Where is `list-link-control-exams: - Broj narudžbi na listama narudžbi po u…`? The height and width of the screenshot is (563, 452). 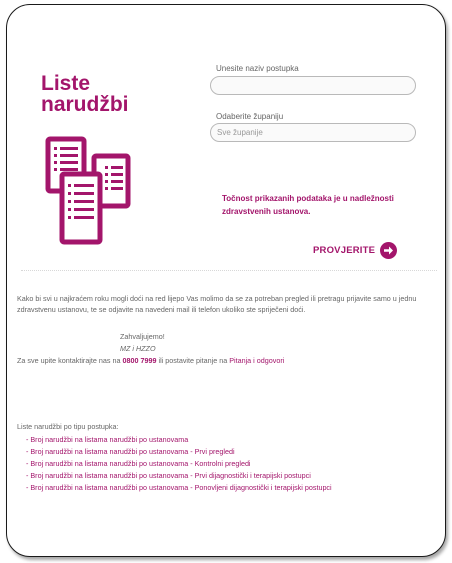
list-link-control-exams: - Broj narudžbi na listama narudžbi po u… is located at coordinates (179, 464).